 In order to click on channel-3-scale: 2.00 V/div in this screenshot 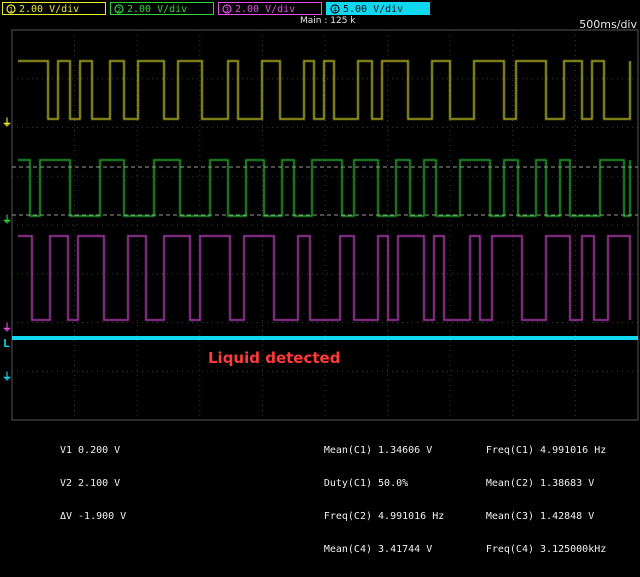, I will do `click(265, 9)`.